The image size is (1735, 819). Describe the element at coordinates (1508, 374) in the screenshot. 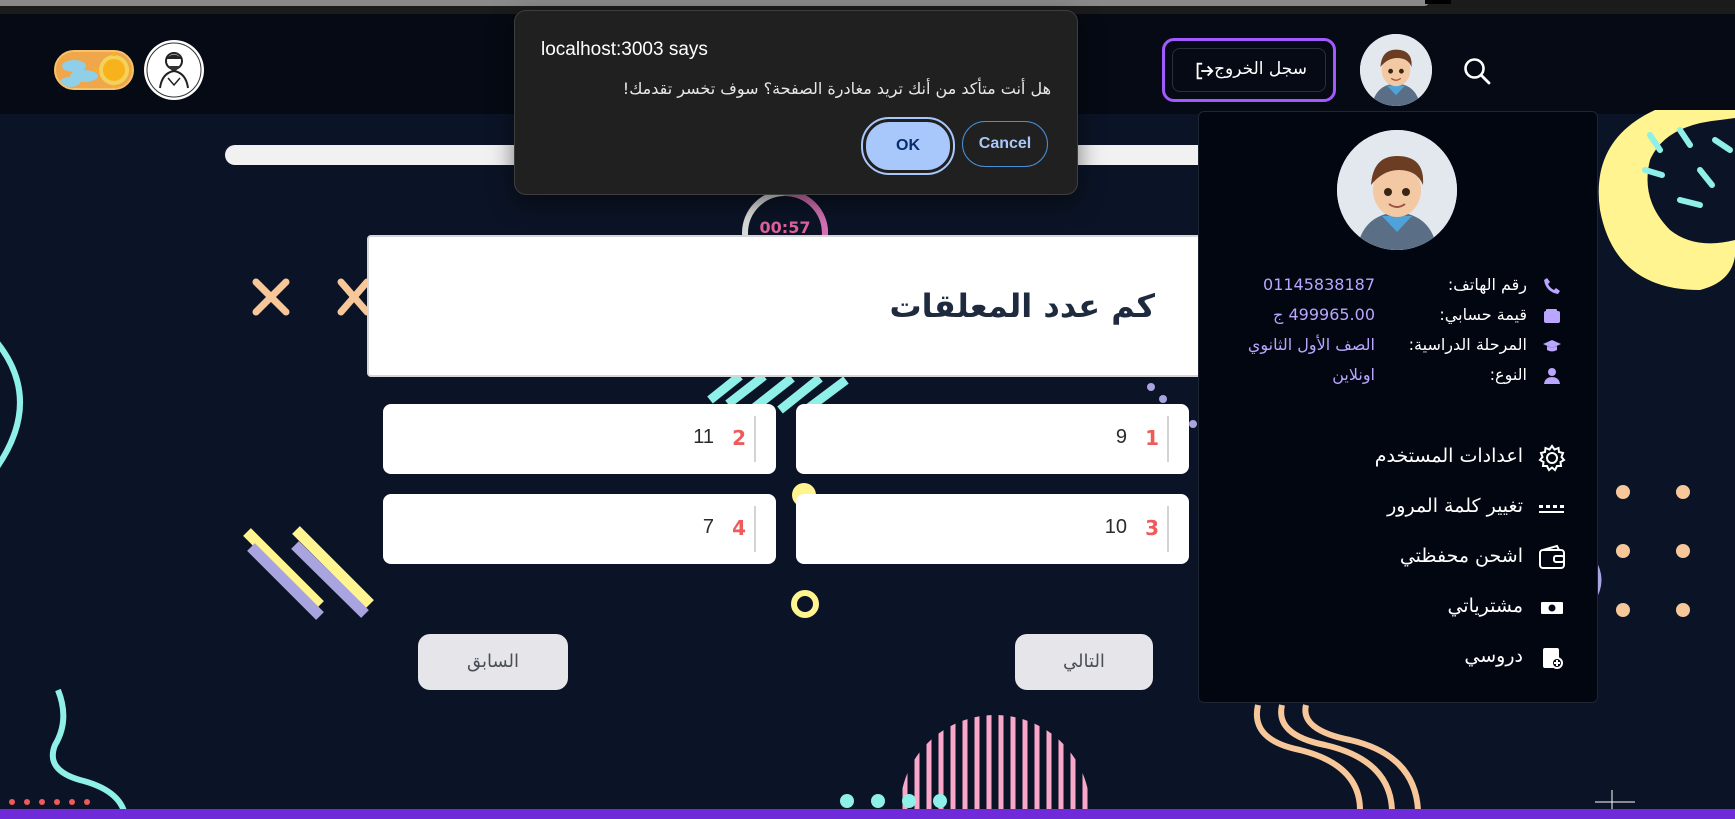

I see `type-label: النوع:` at that location.